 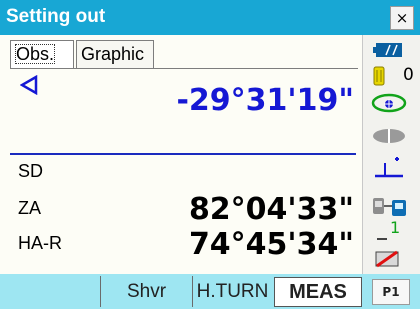 I want to click on har-value: 74°45'34", so click(x=271, y=244).